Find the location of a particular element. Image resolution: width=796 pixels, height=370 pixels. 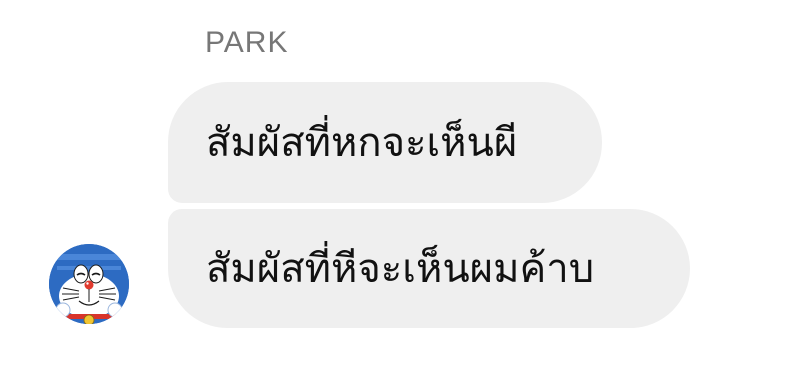

message-text: สัมผัสที่หกจะเห็นผี is located at coordinates (362, 142).